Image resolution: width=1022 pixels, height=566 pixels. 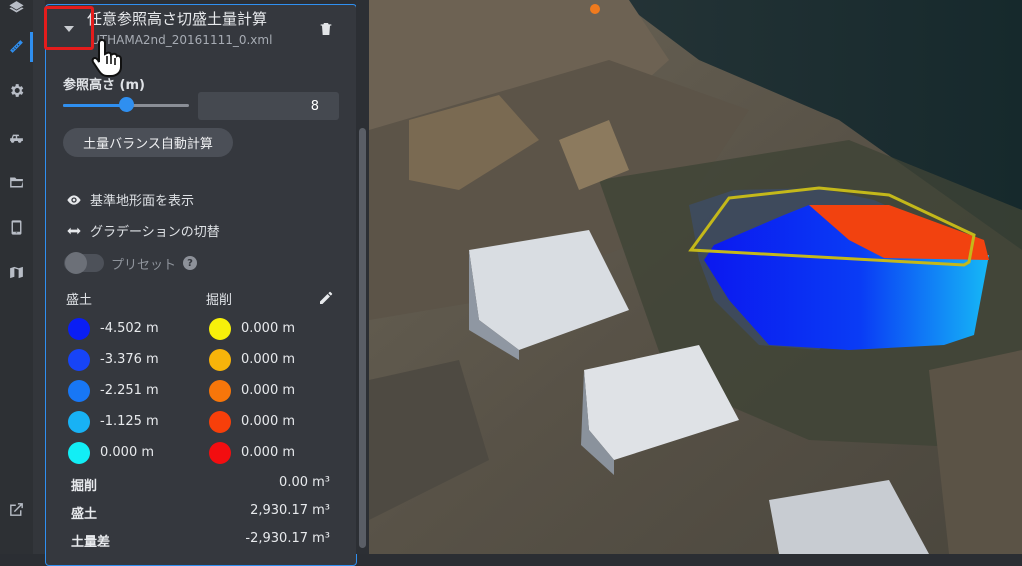 What do you see at coordinates (177, 19) in the screenshot?
I see `panel-title: 任意参照高さ切盛土量計算` at bounding box center [177, 19].